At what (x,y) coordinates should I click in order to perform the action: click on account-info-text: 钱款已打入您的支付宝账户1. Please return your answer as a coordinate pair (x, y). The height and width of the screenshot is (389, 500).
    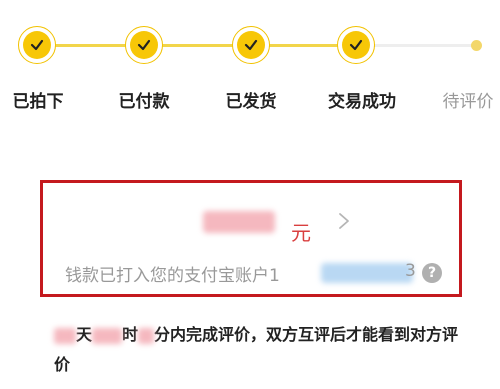
    Looking at the image, I should click on (172, 273).